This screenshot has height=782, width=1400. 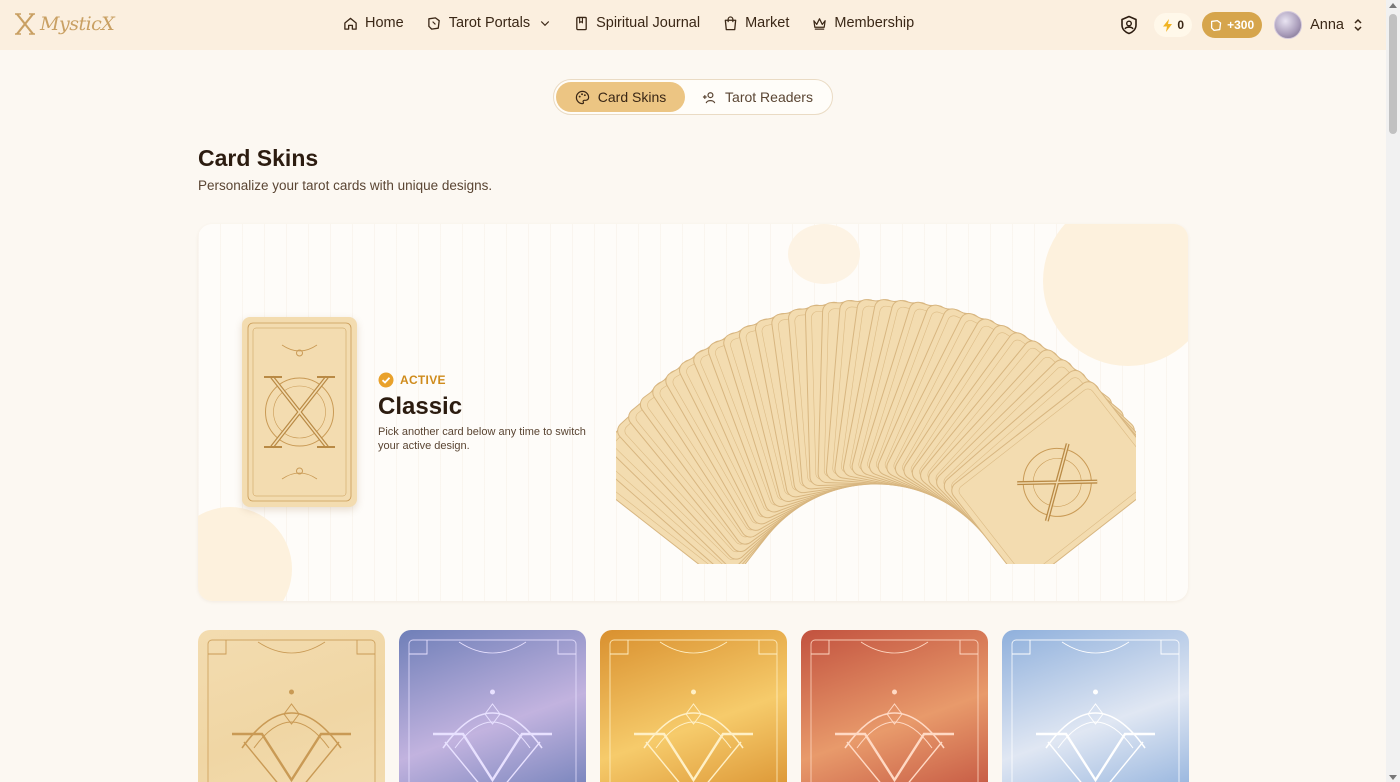 I want to click on skin-card-opal, so click(x=492, y=706).